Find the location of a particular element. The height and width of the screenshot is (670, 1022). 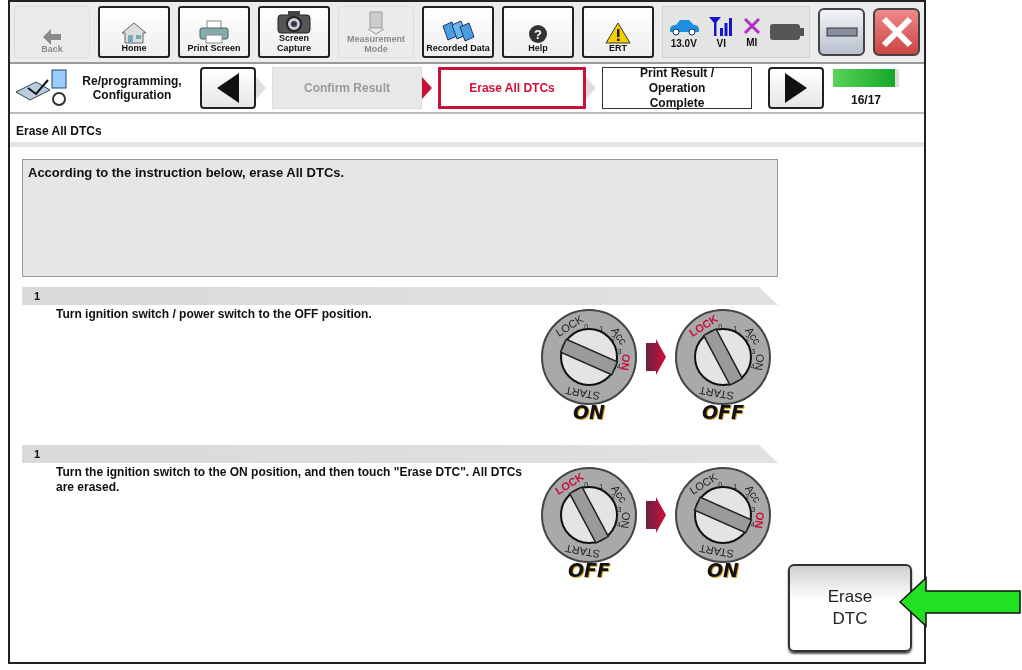

toolbar-button: Recorded Data is located at coordinates (458, 32).